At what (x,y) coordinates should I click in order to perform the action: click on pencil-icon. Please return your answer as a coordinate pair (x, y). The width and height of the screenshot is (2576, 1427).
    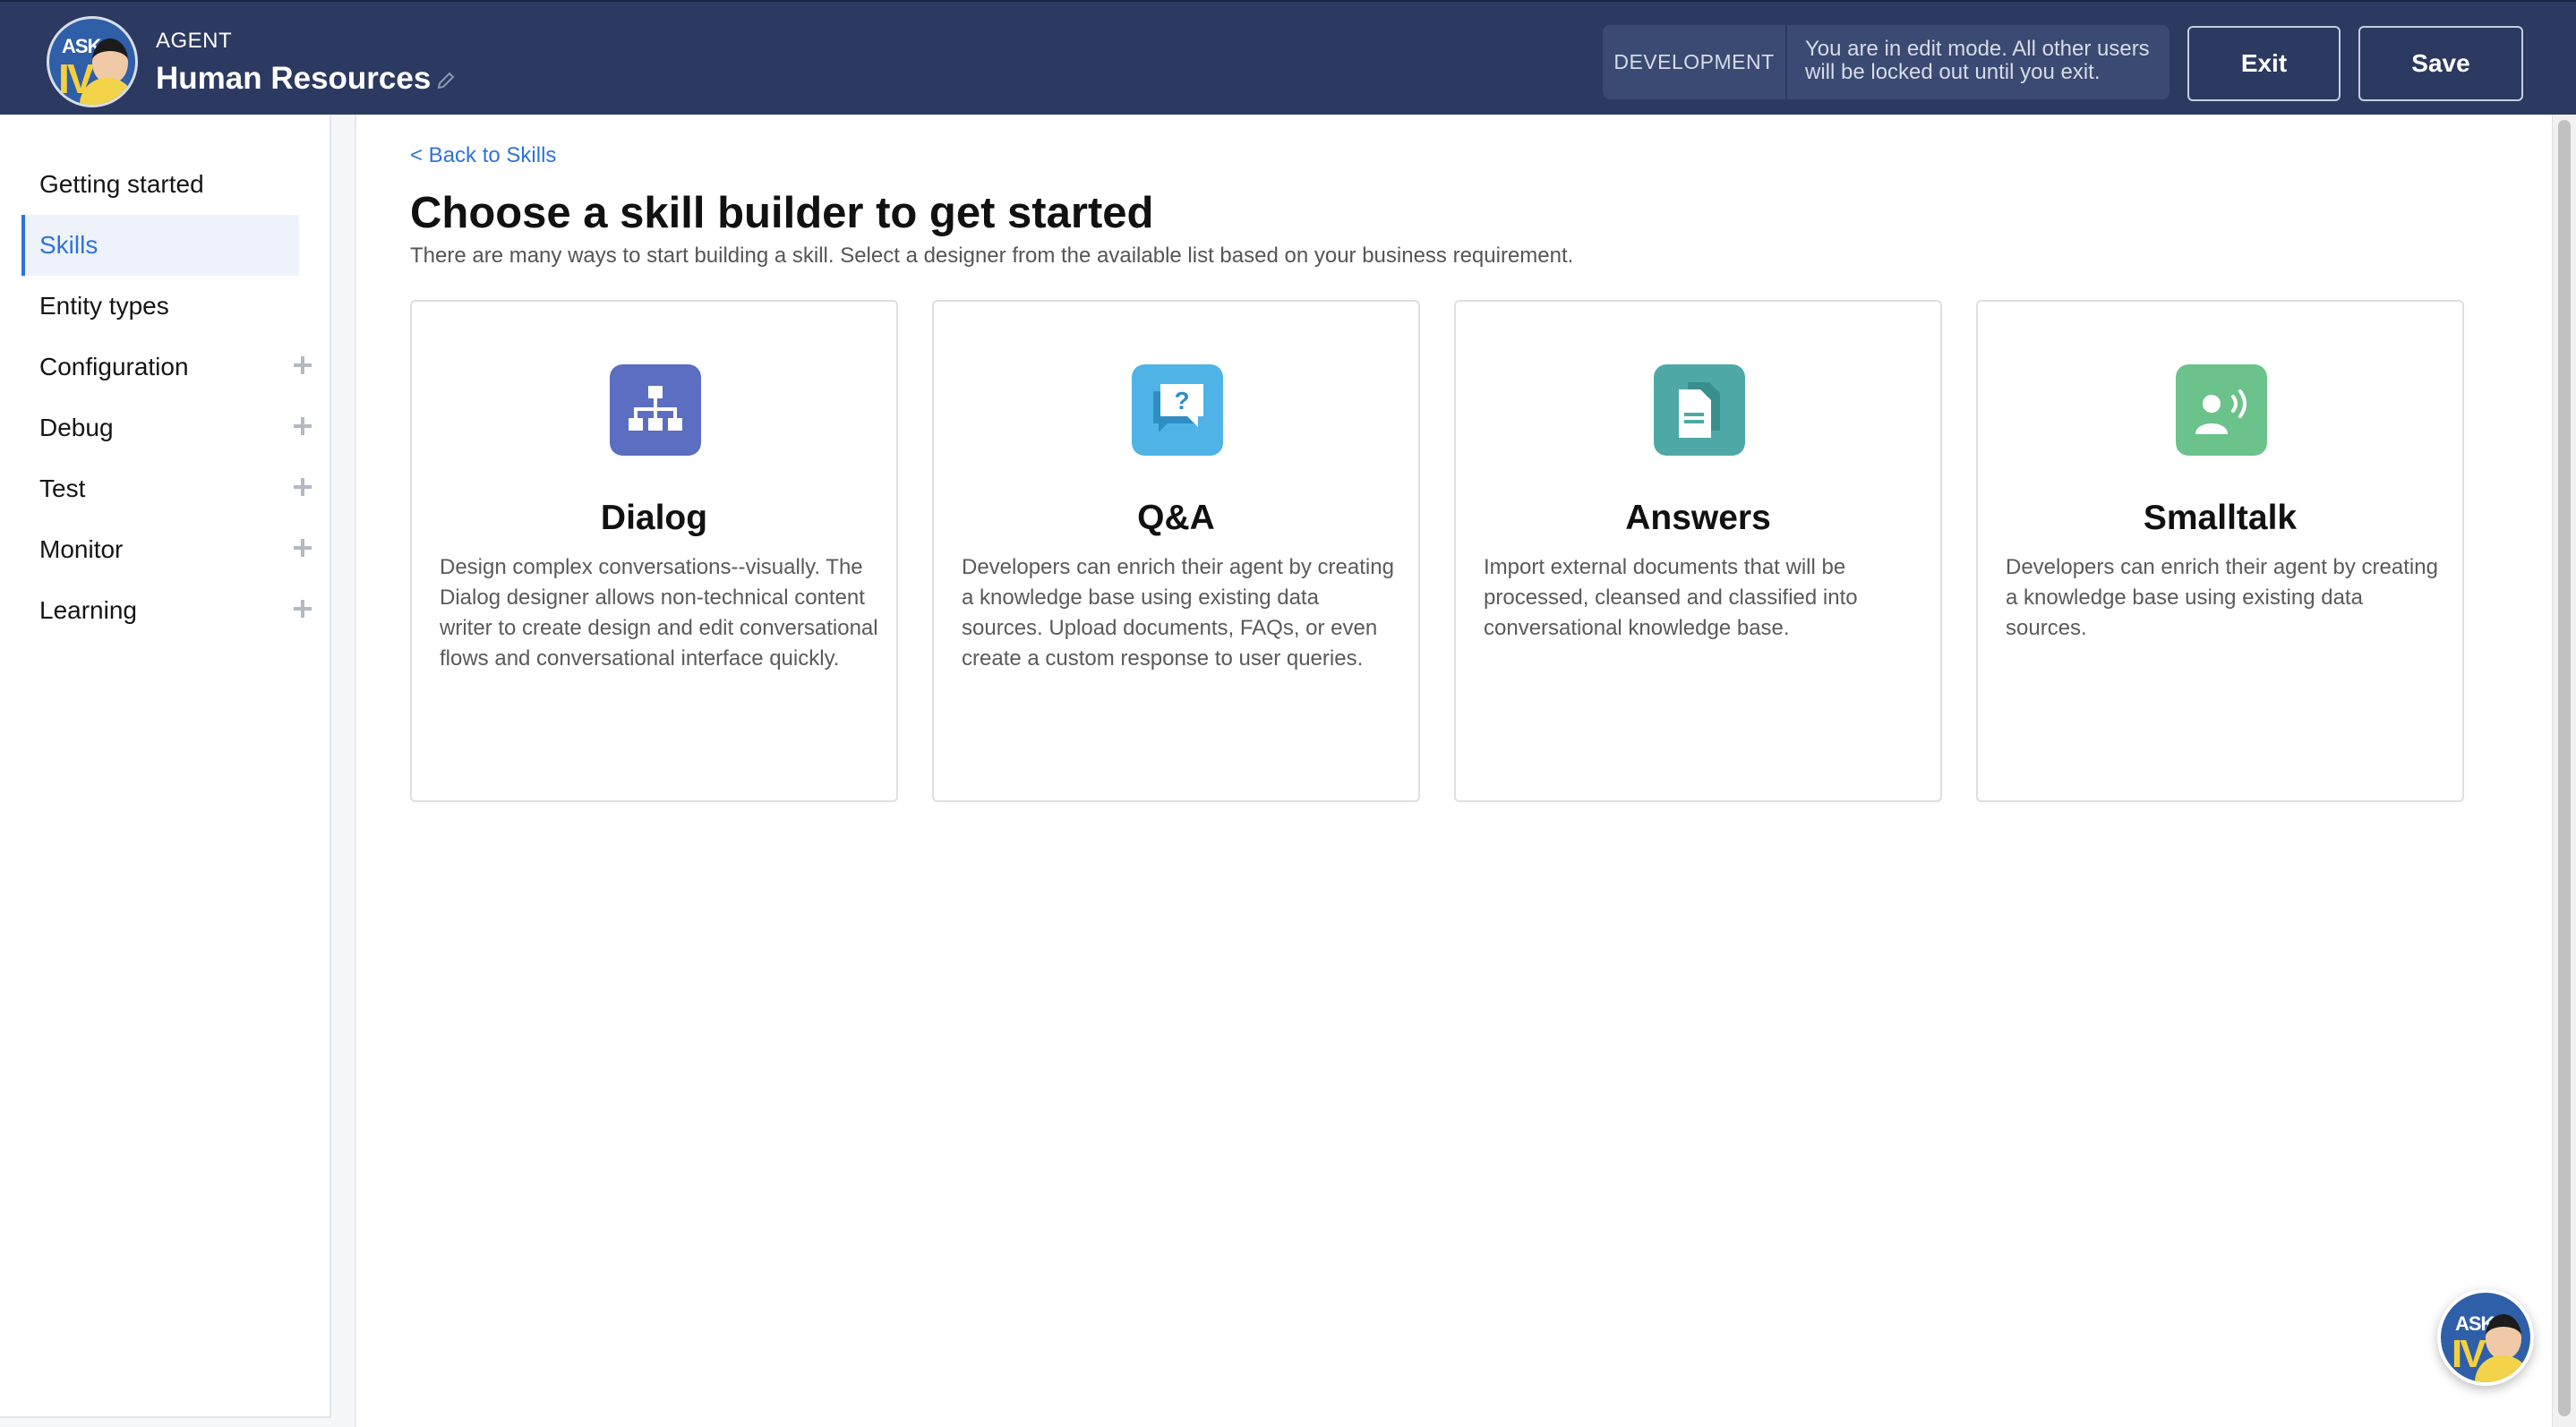
    Looking at the image, I should click on (446, 81).